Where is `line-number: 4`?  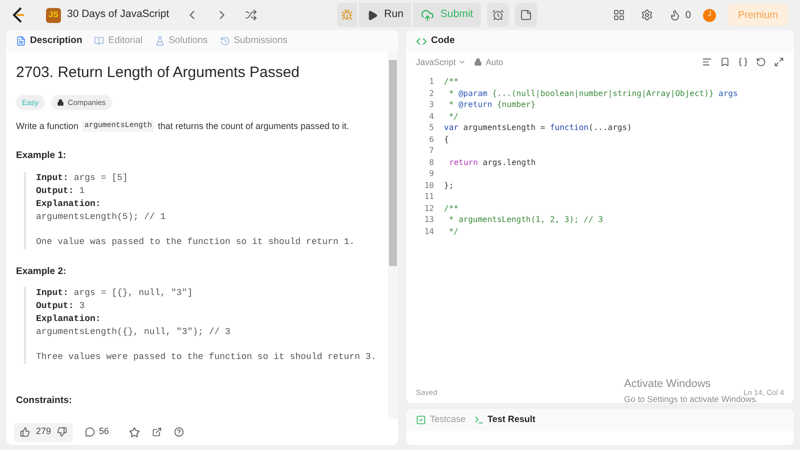 line-number: 4 is located at coordinates (431, 116).